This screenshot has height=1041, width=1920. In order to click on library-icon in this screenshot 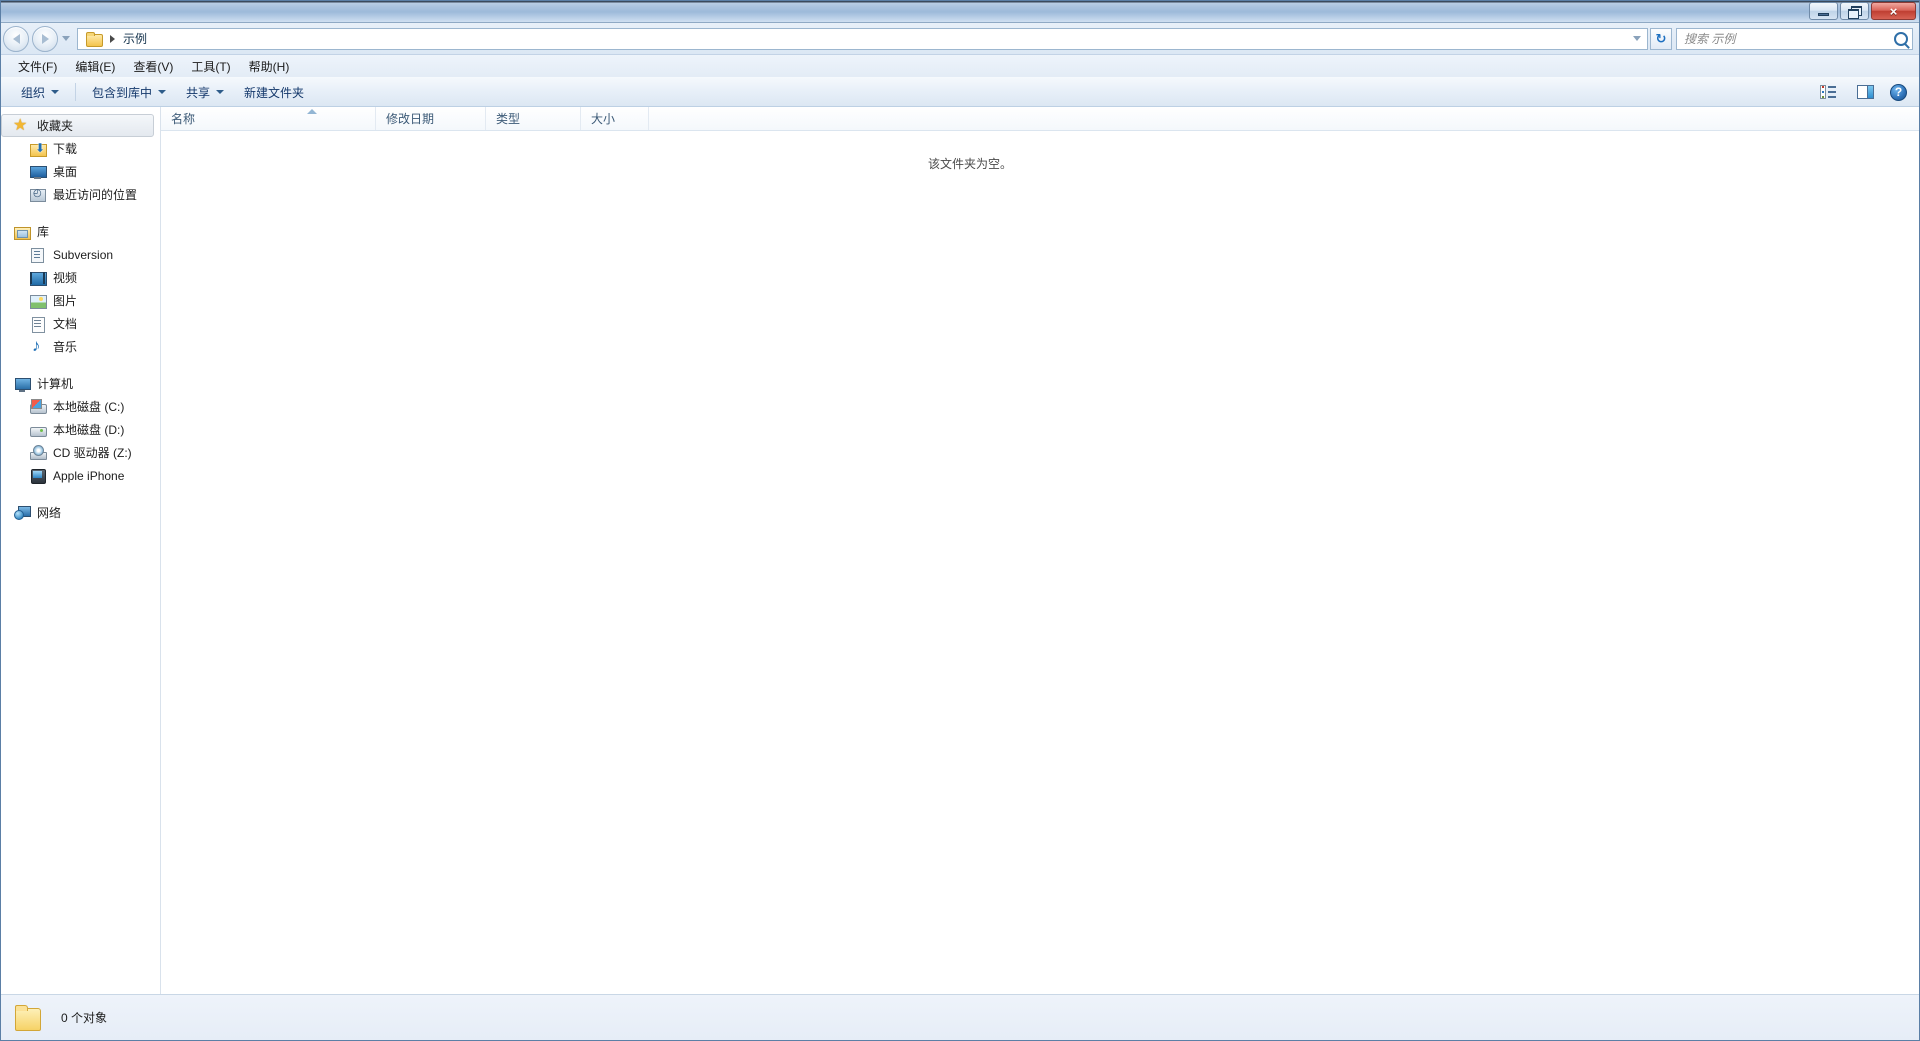, I will do `click(22, 232)`.